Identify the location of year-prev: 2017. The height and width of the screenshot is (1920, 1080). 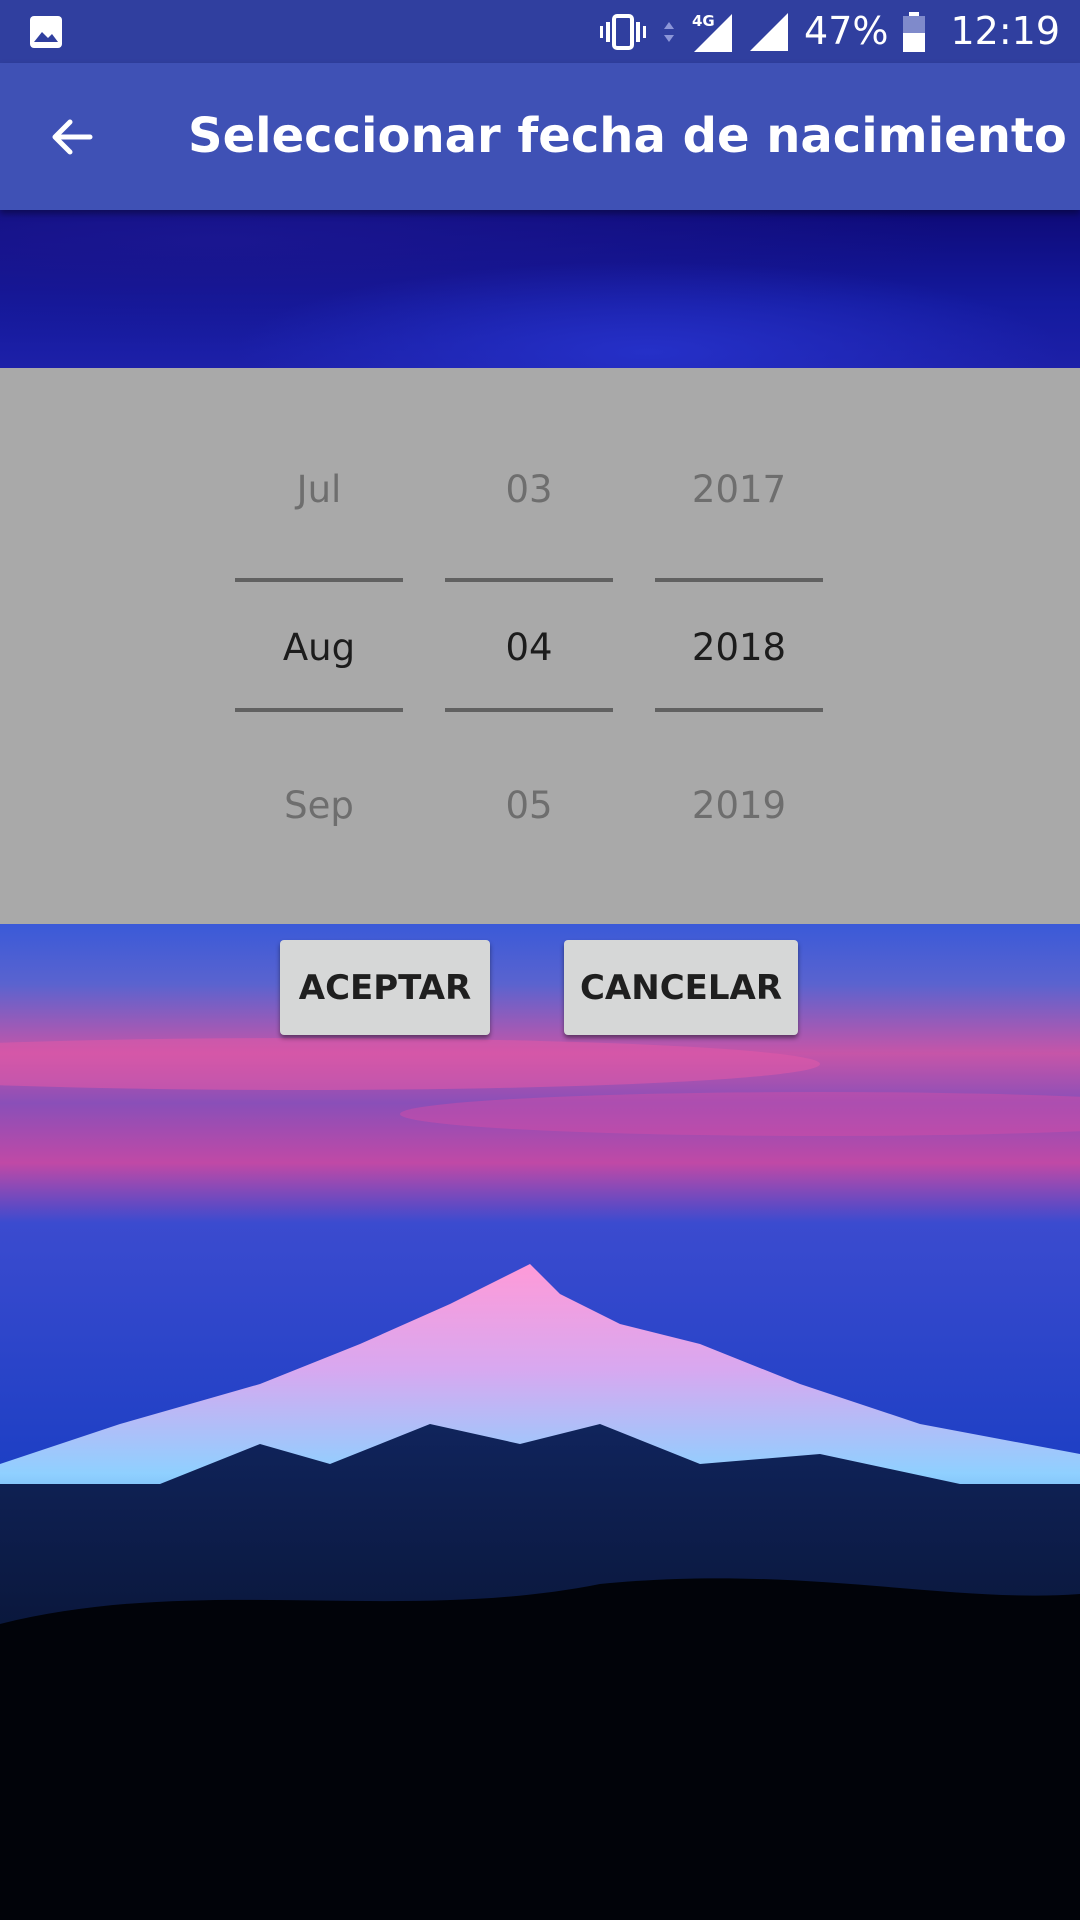
(739, 490).